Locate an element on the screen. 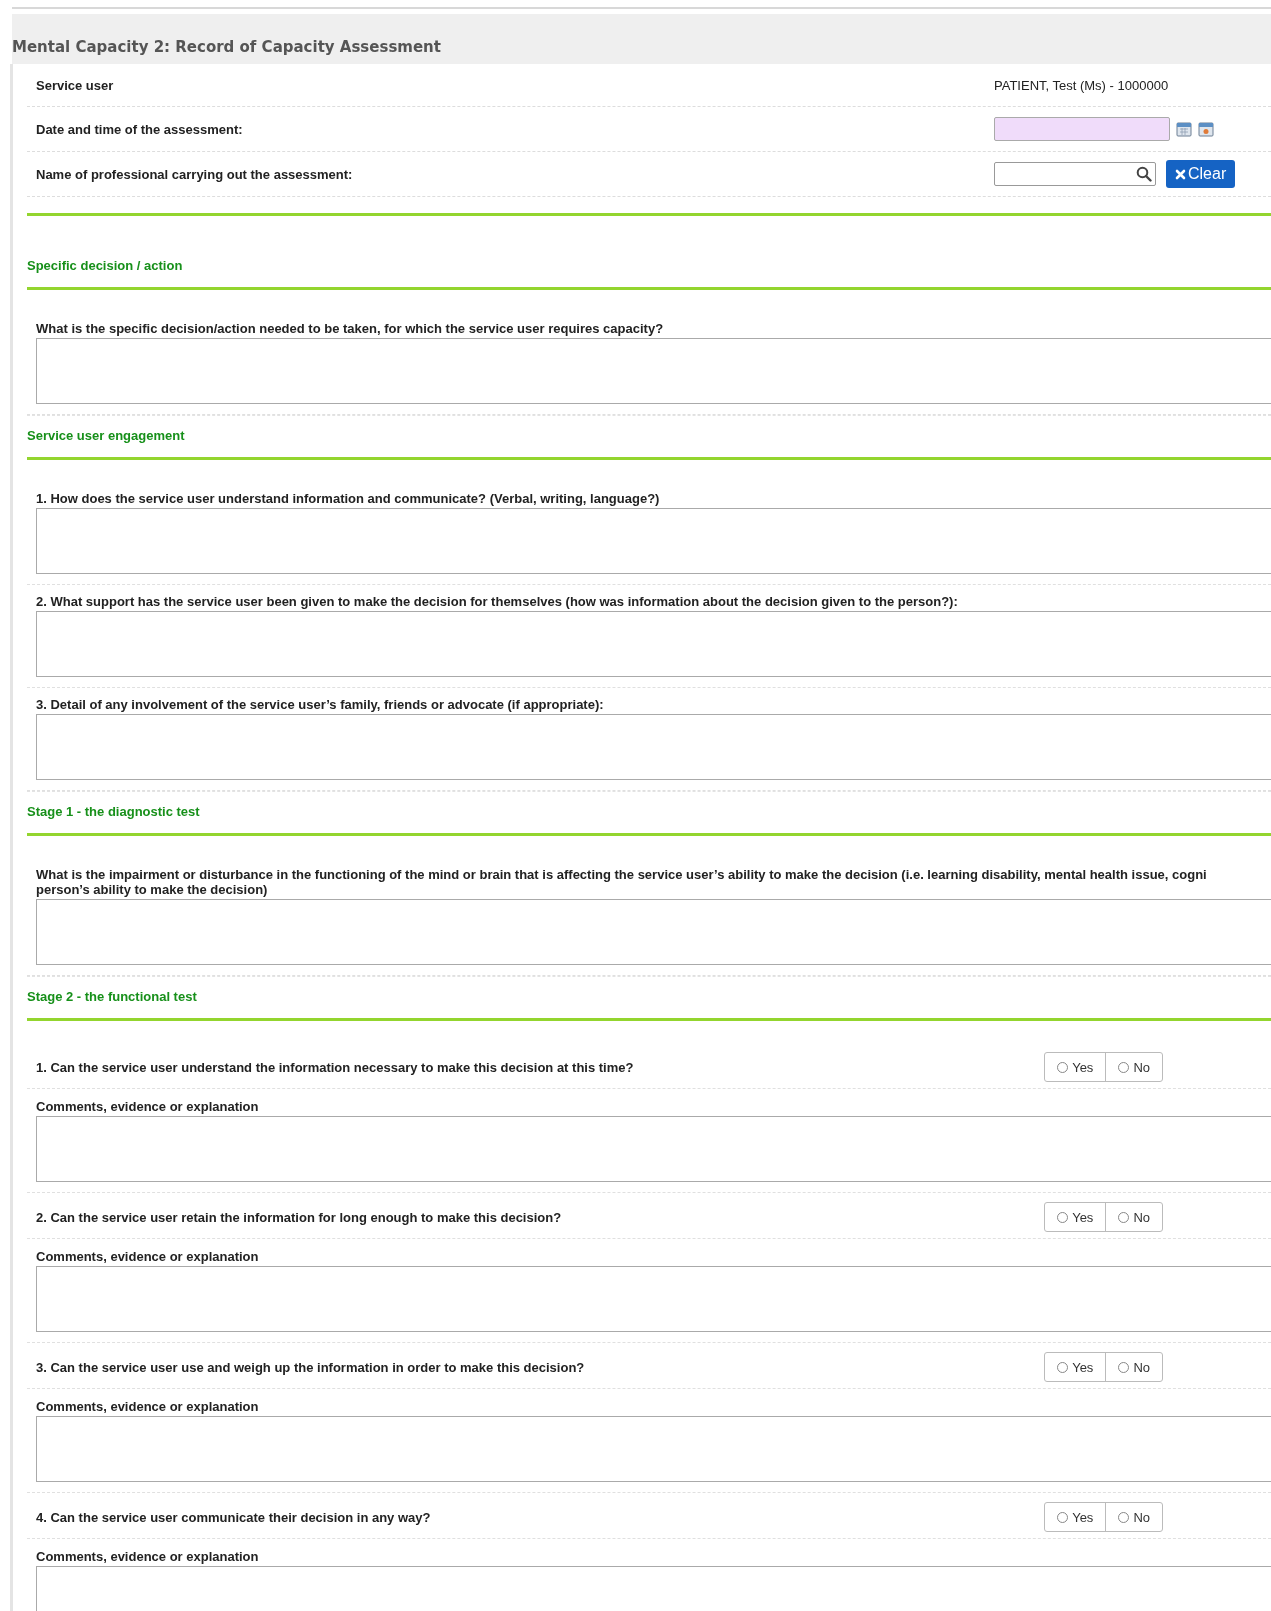  question-label: 3. Detail of any involvement of the service user’s family, friends or advocate (if appropriate): is located at coordinates (320, 704).